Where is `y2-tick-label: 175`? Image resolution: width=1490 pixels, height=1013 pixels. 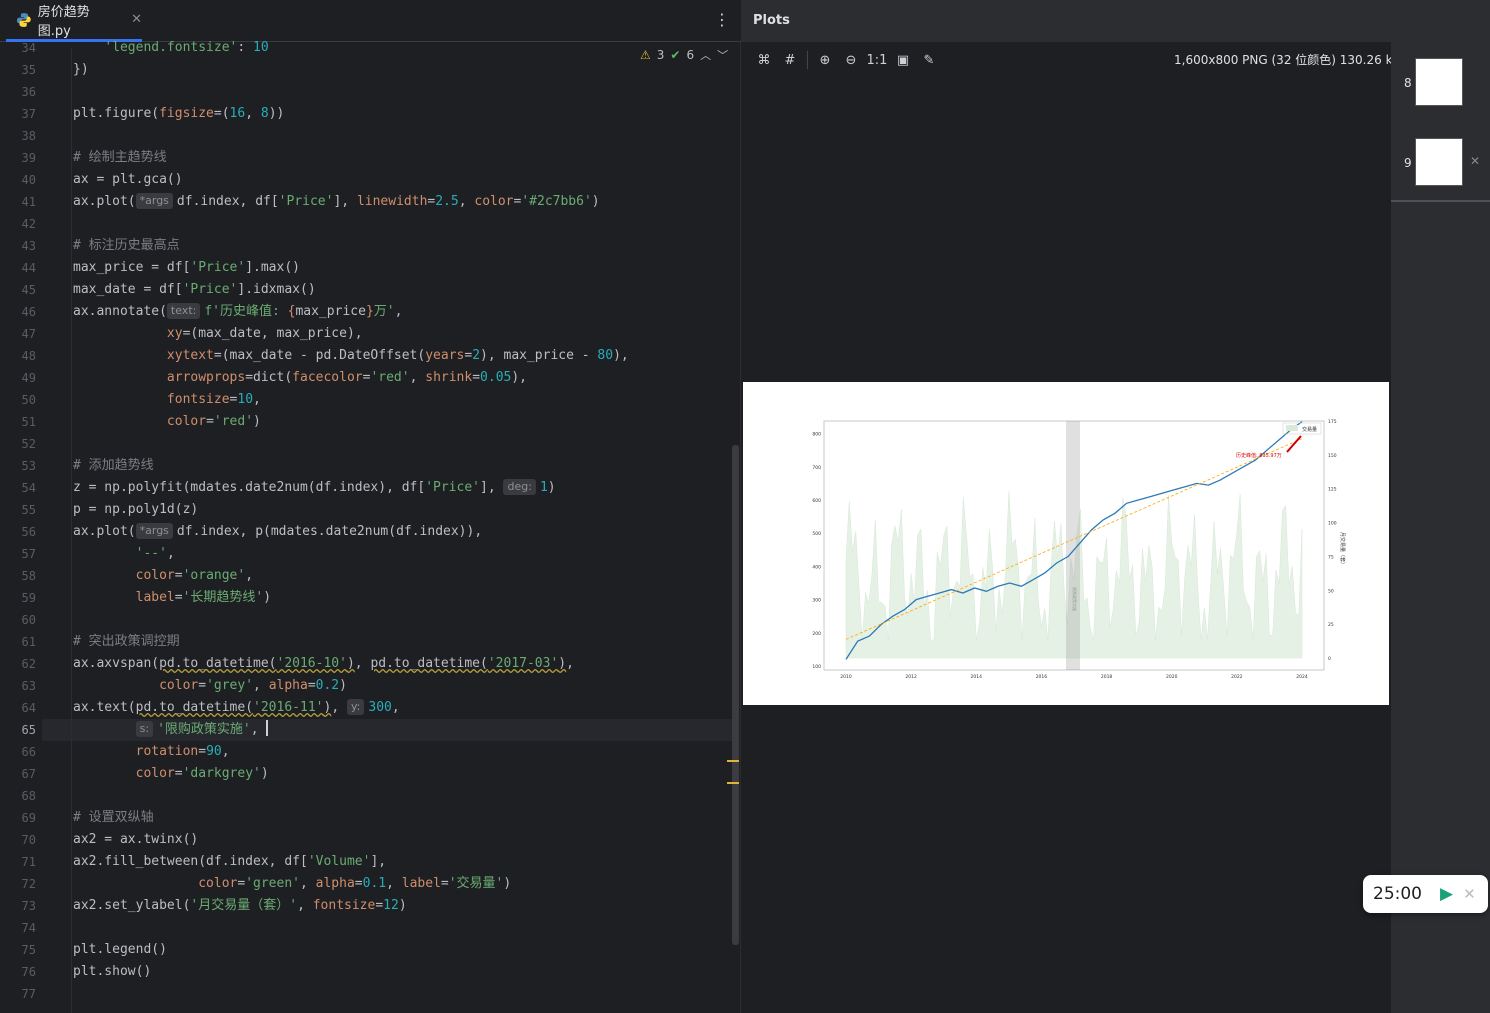 y2-tick-label: 175 is located at coordinates (1332, 422).